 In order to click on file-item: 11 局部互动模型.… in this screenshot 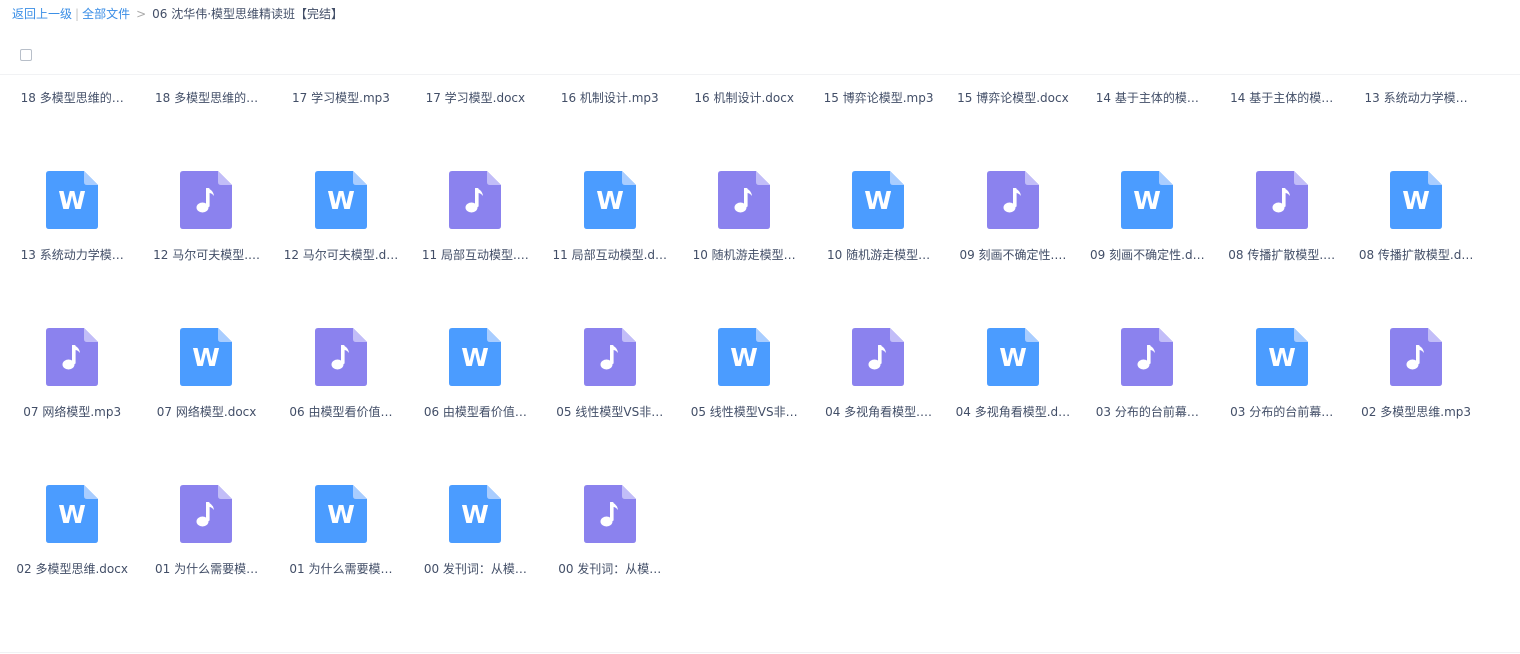, I will do `click(475, 181)`.